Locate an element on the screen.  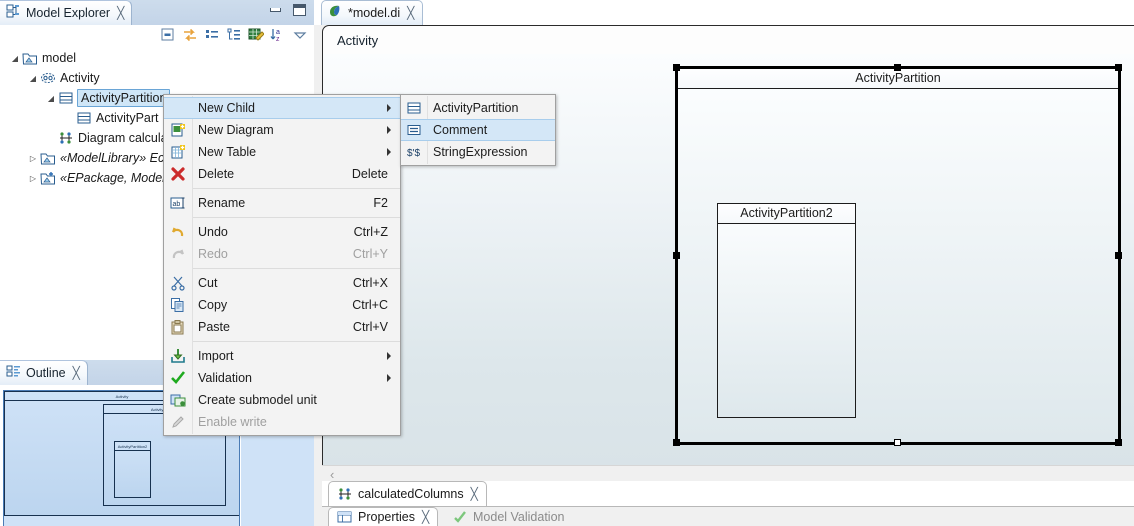
collapse-all-icon is located at coordinates (168, 35).